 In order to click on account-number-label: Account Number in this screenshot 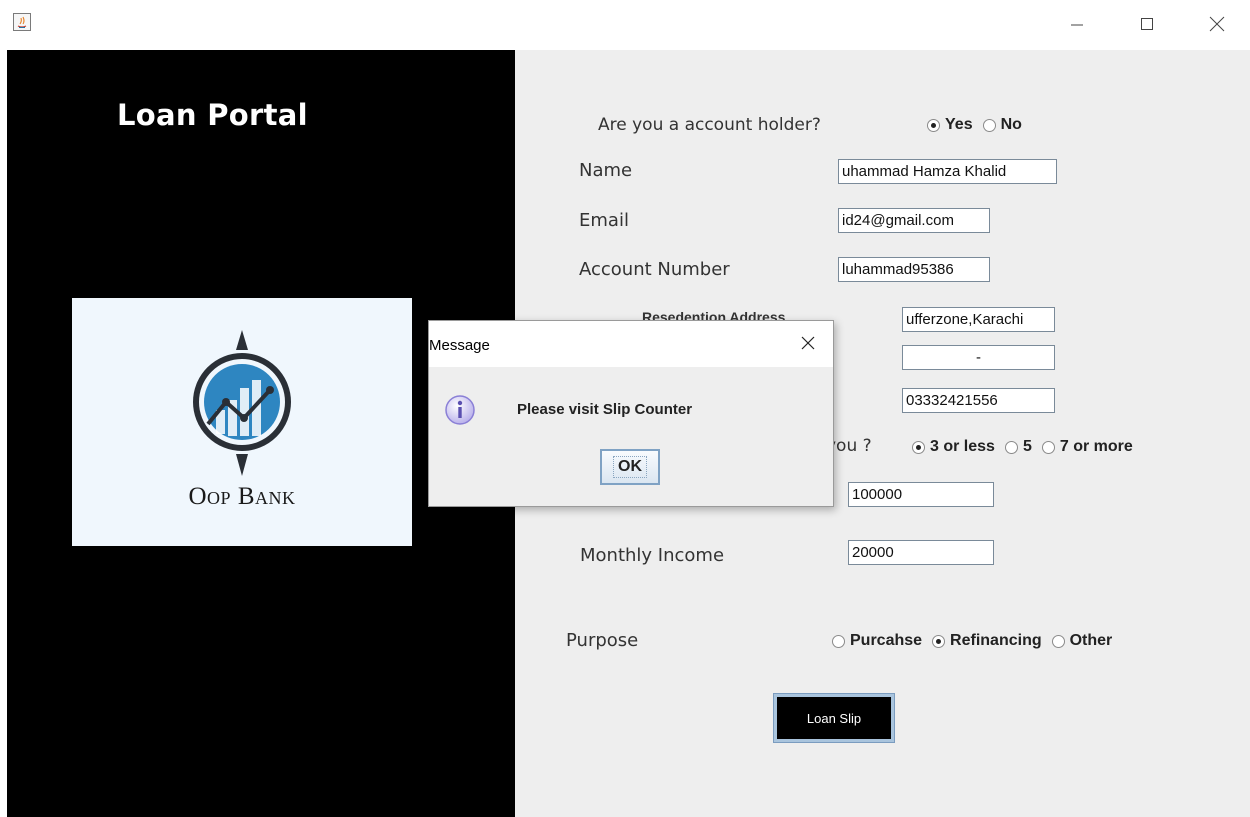, I will do `click(654, 269)`.